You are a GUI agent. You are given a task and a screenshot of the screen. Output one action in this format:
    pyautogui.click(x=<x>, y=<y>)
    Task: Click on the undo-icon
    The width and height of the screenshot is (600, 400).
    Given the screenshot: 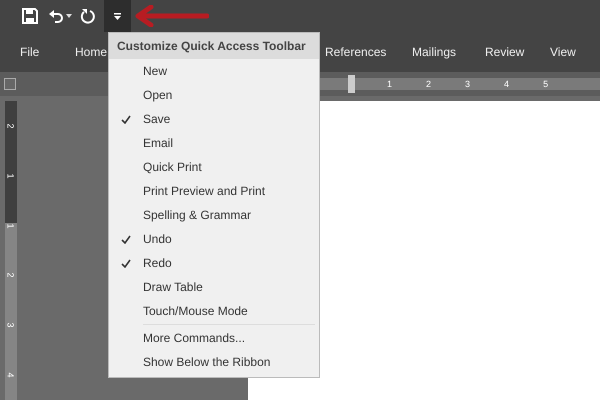 What is the action you would take?
    pyautogui.click(x=56, y=16)
    